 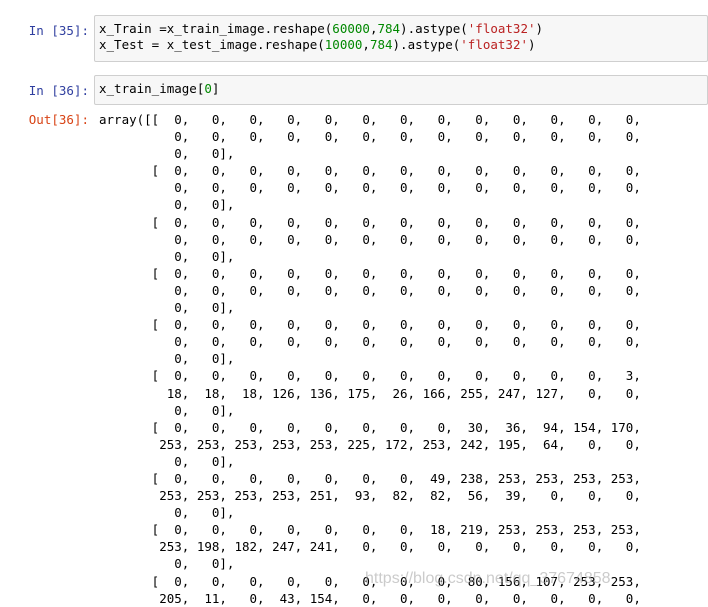 I want to click on watermark-text: https://blog.csdn.net/qq_37674858, so click(x=488, y=578).